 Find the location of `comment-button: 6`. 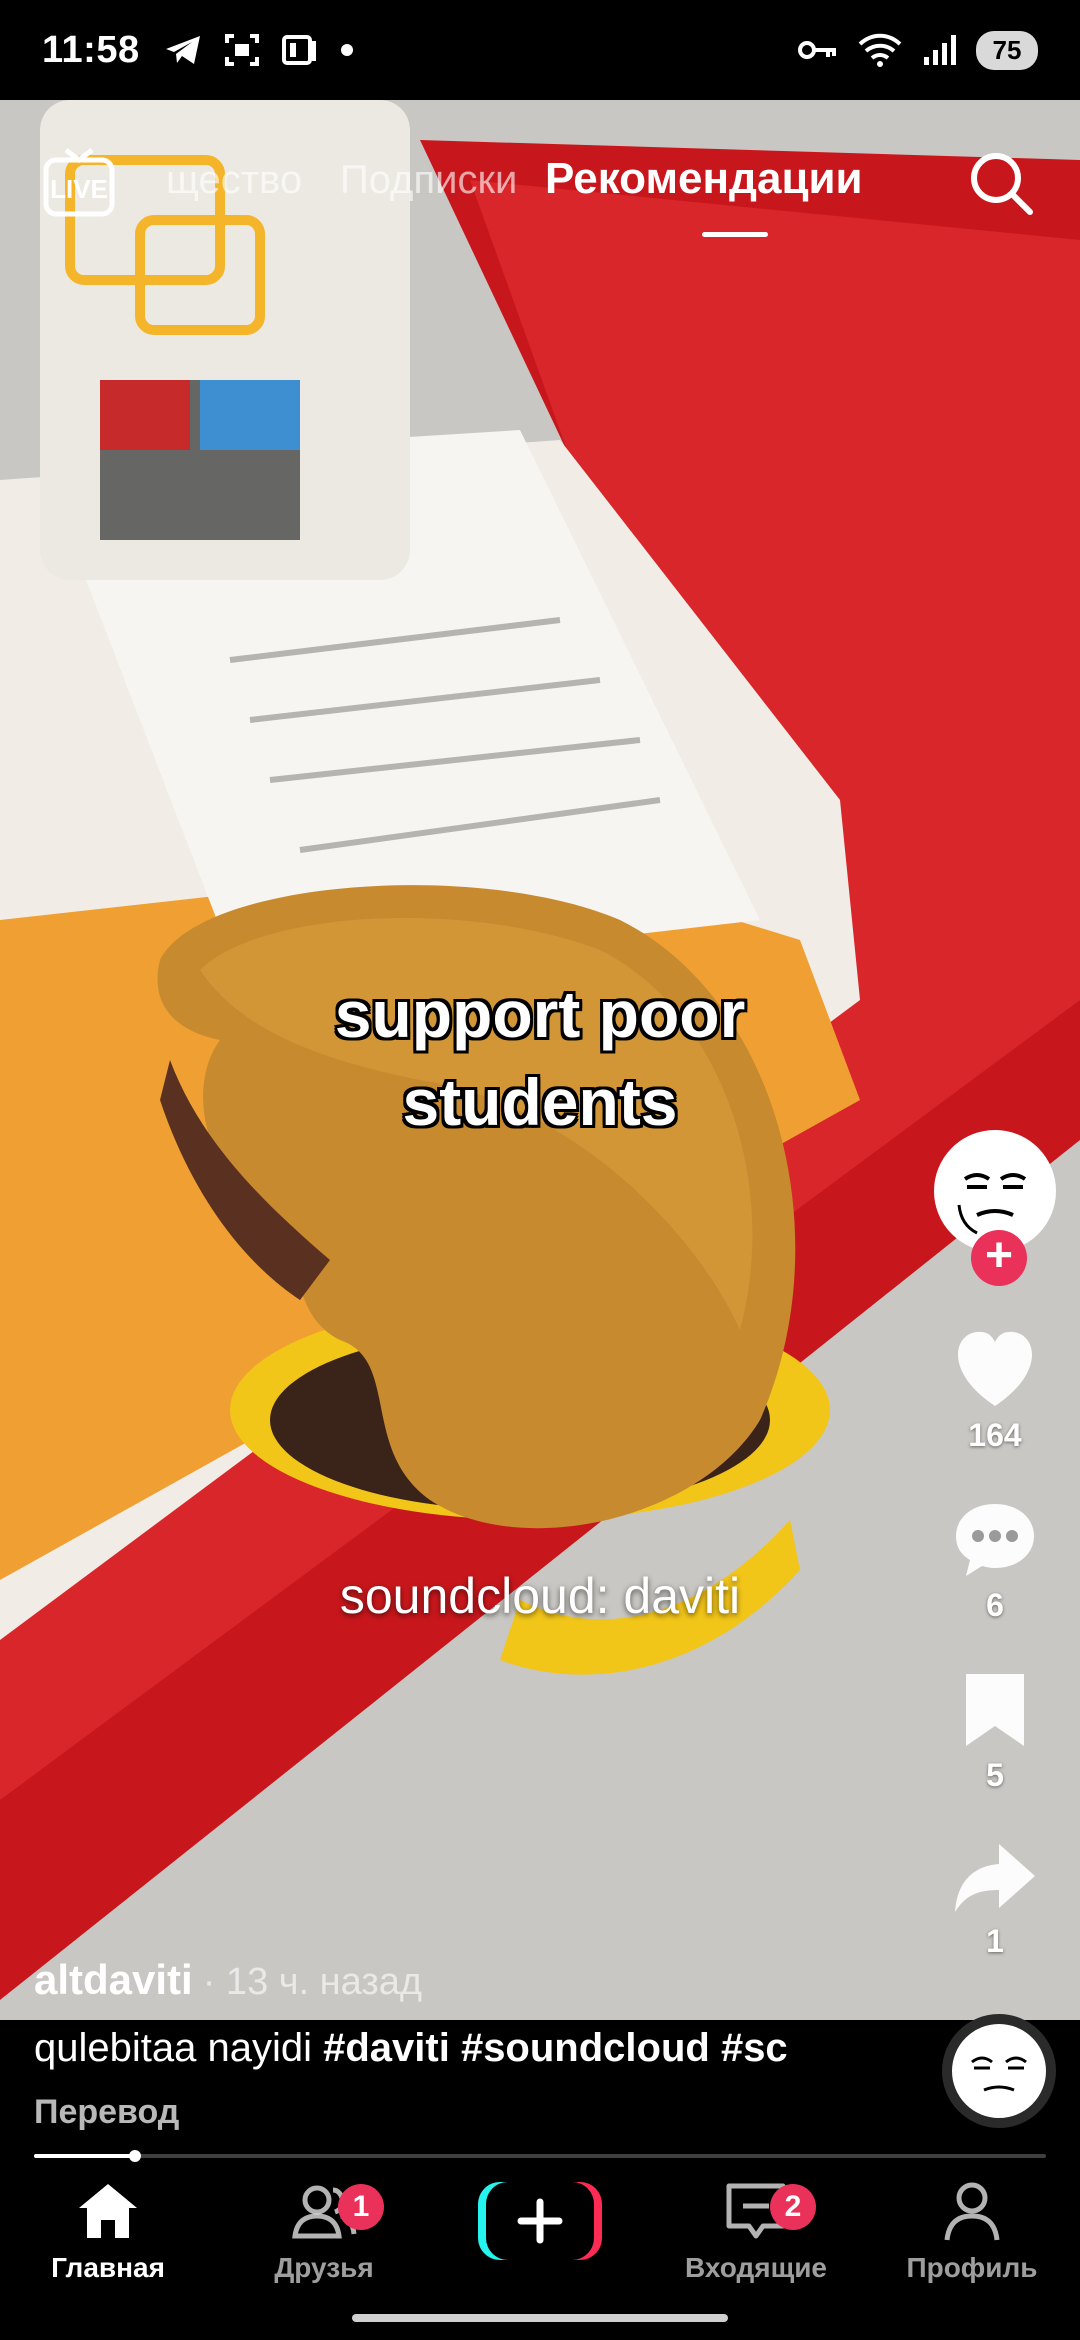

comment-button: 6 is located at coordinates (995, 1562).